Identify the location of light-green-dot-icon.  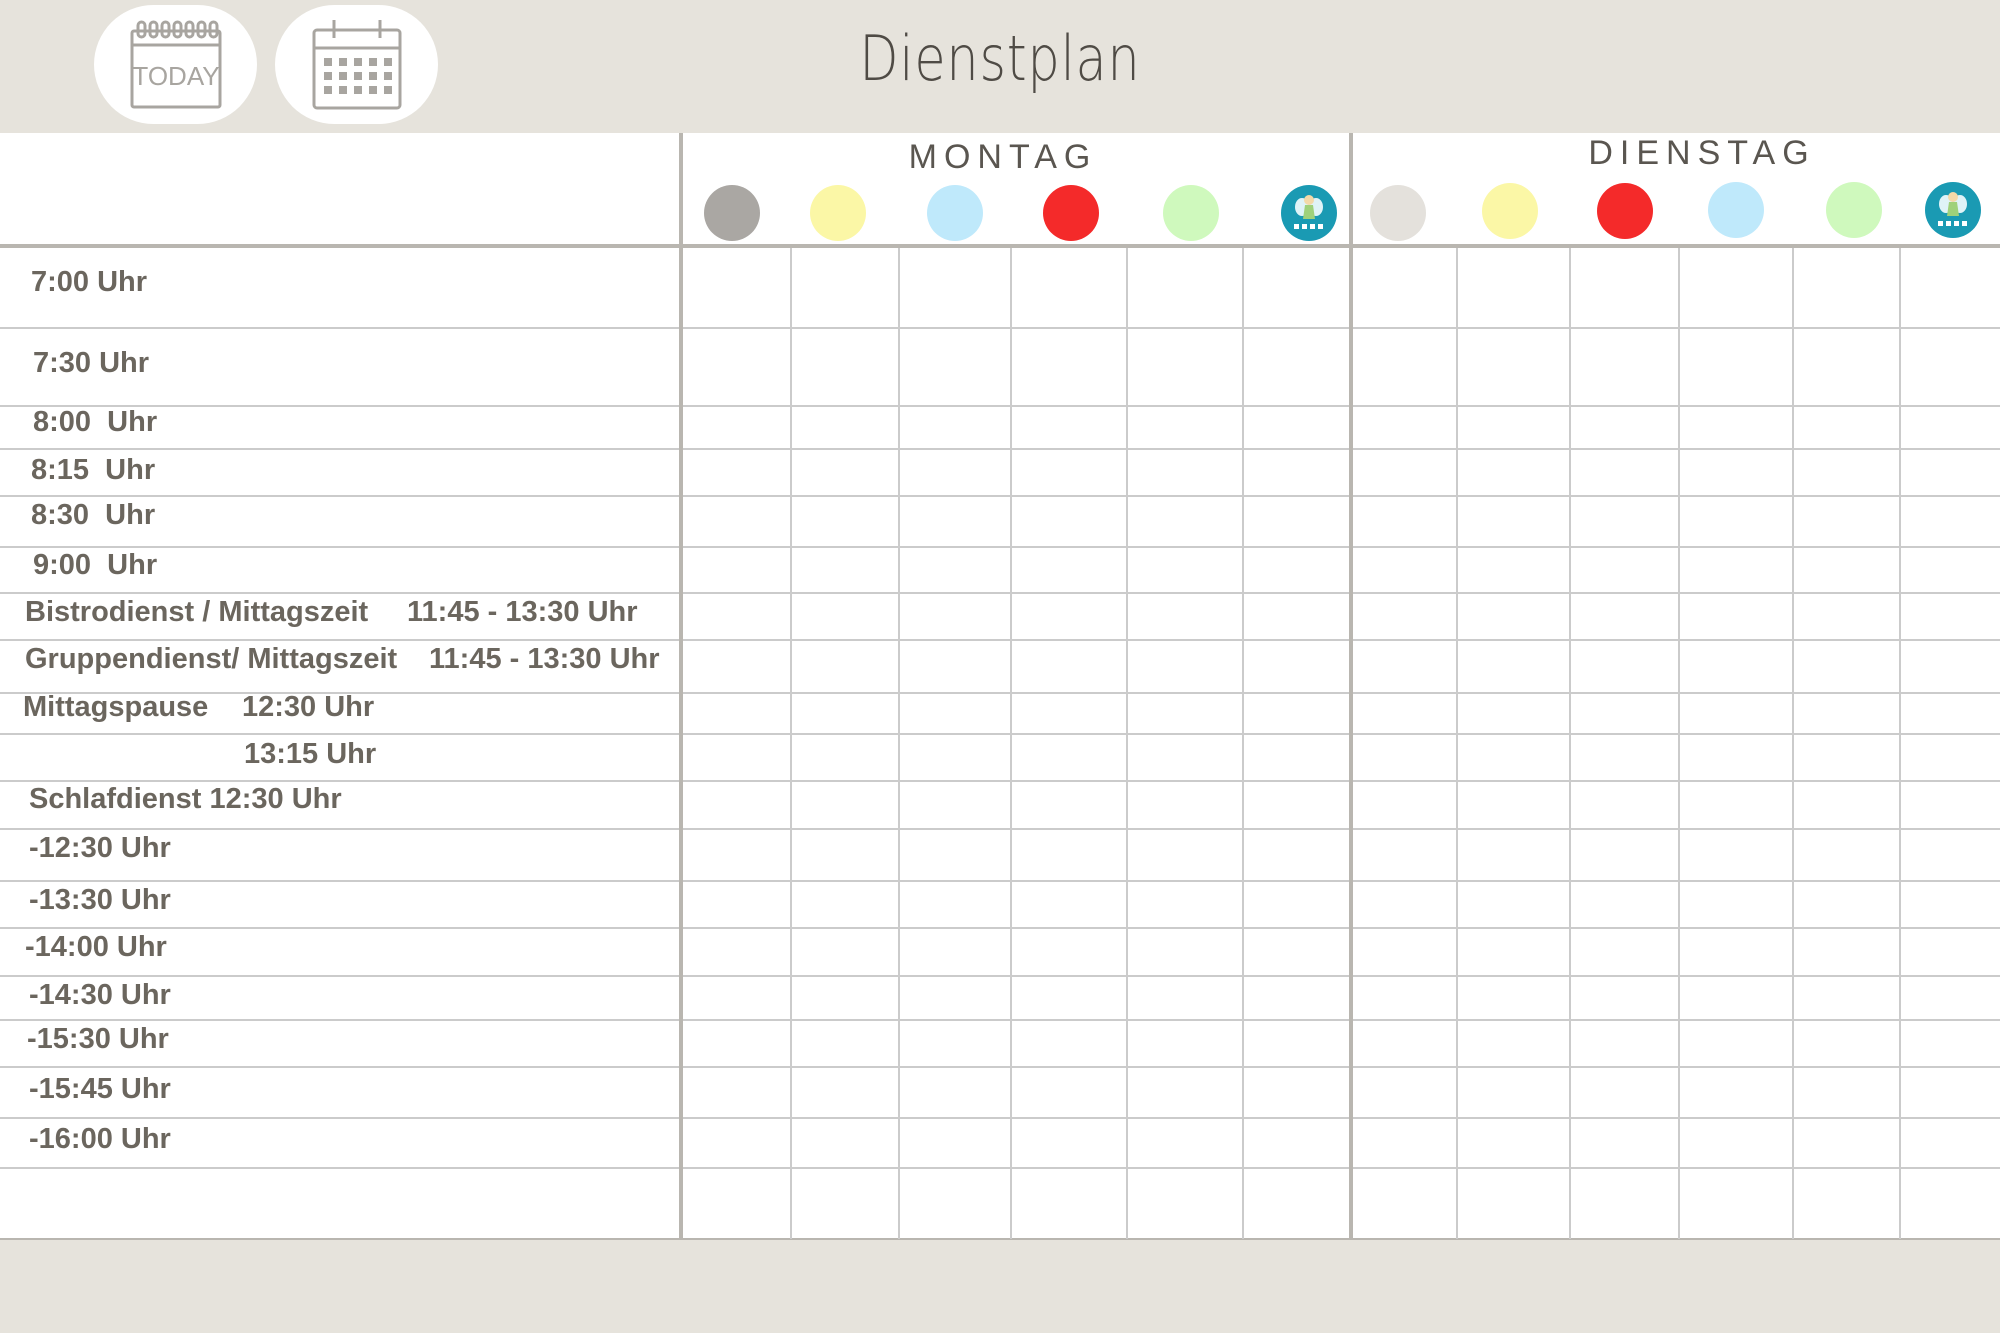
(1854, 210).